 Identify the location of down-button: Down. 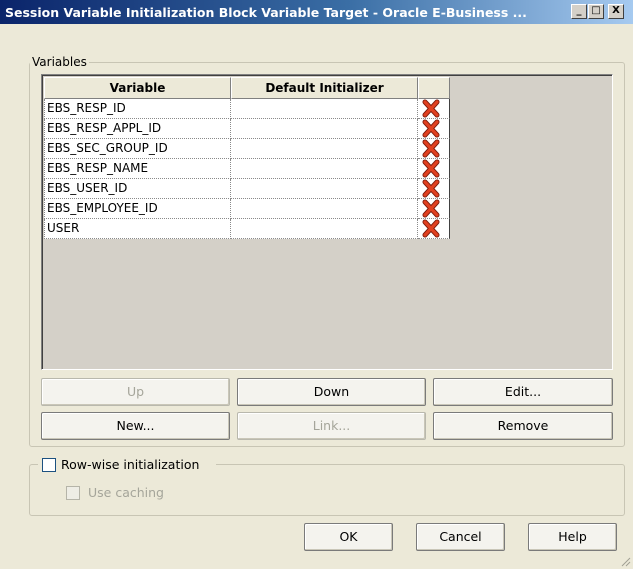
(331, 392).